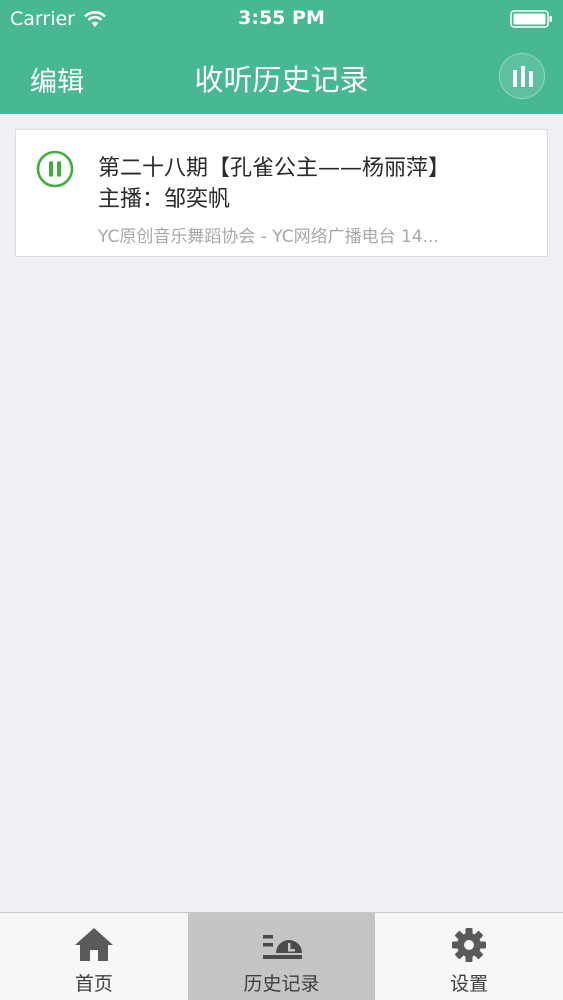 This screenshot has height=1000, width=563. Describe the element at coordinates (93, 984) in the screenshot. I see `tab-home-label: 首页` at that location.